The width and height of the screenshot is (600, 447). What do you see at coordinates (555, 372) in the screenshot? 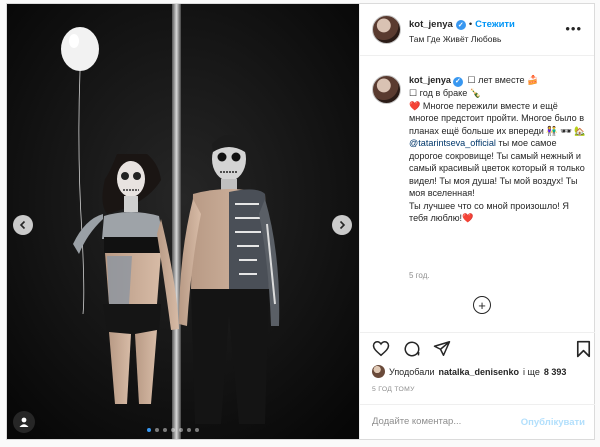
I see `likes-count: 8 393` at bounding box center [555, 372].